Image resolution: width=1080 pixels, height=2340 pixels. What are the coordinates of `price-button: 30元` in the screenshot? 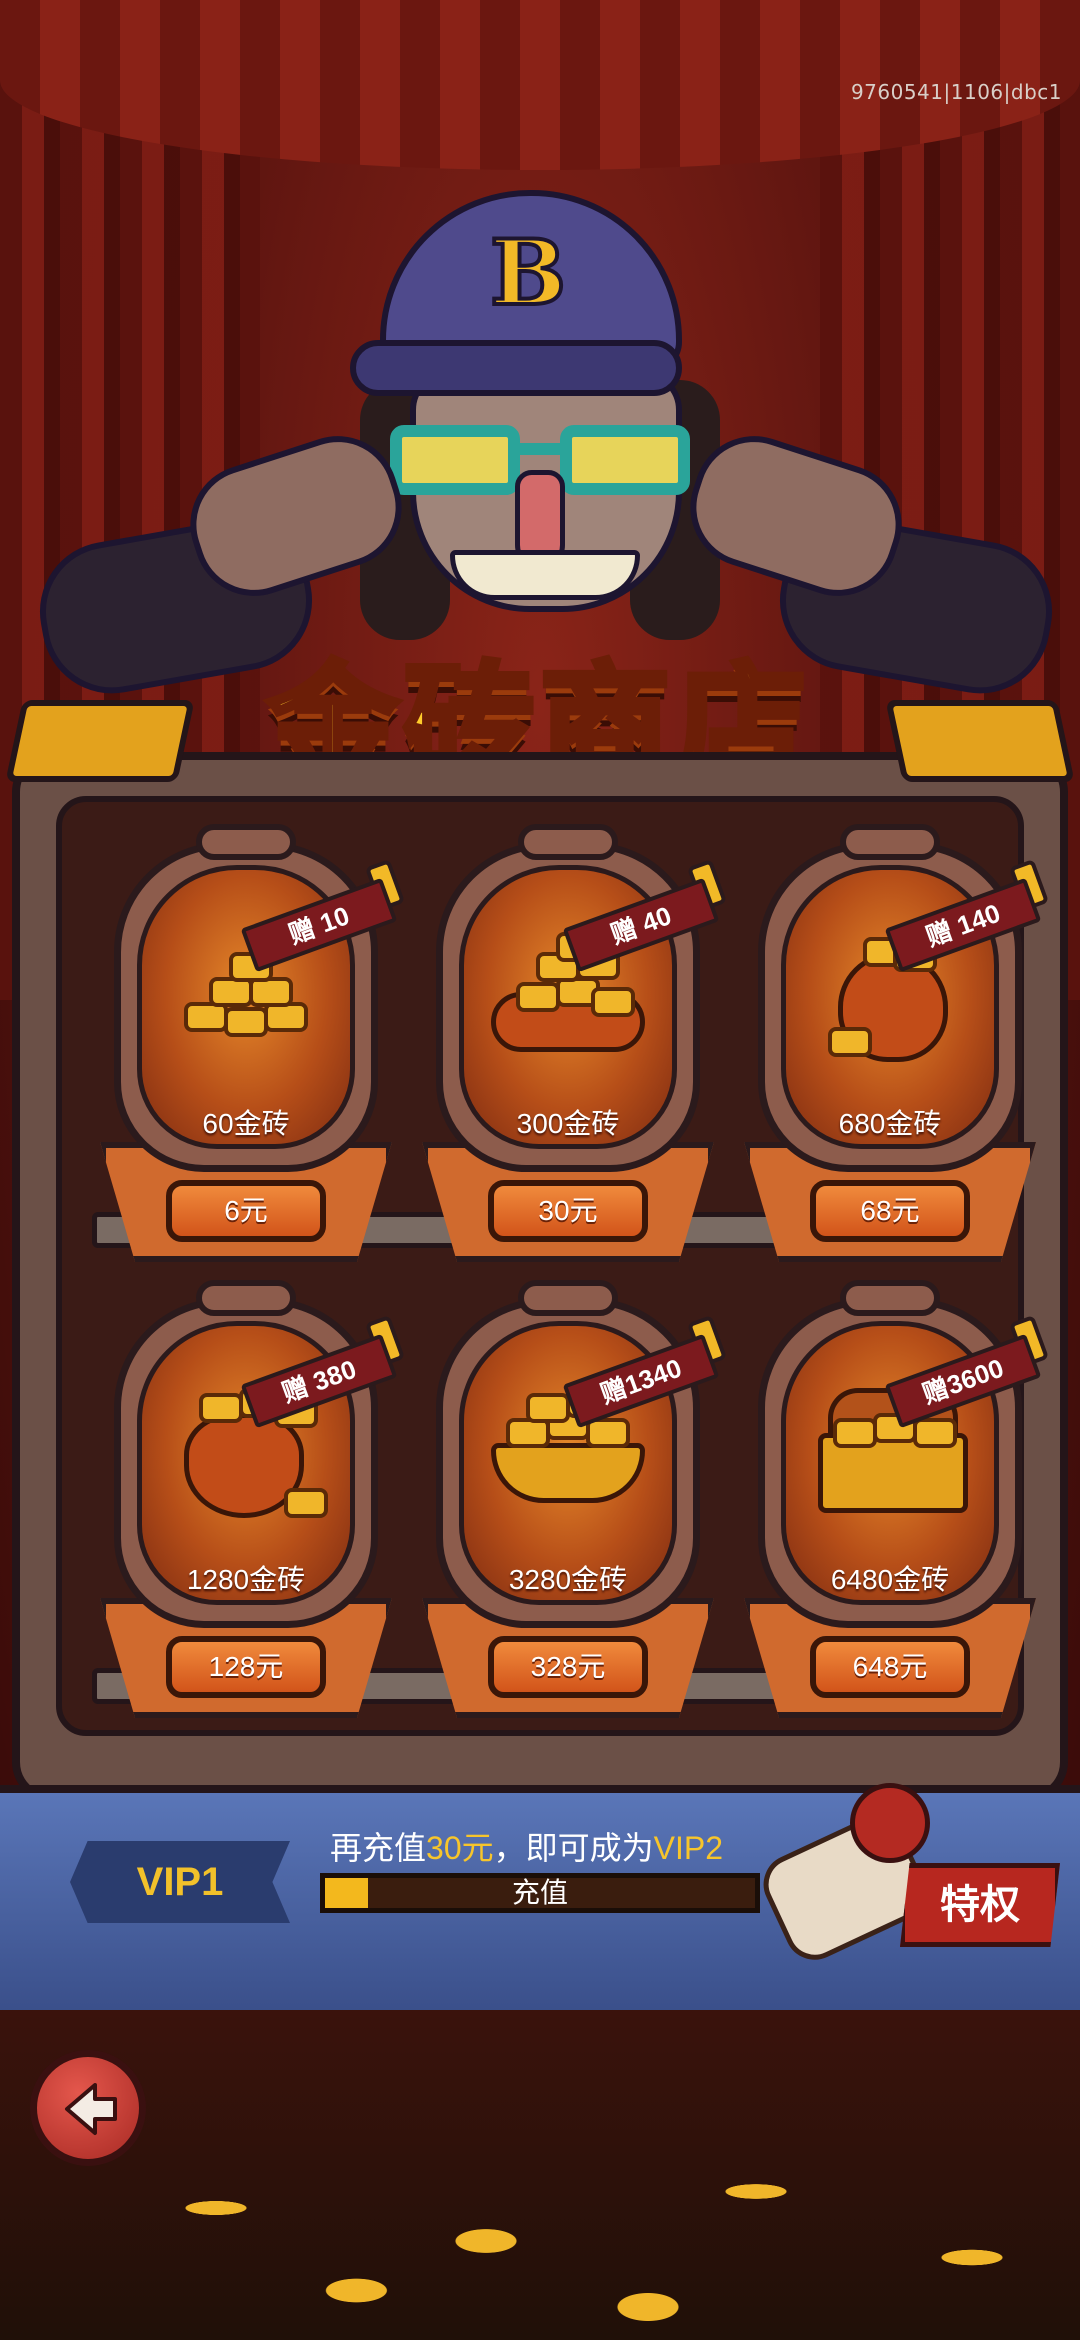 It's located at (568, 1211).